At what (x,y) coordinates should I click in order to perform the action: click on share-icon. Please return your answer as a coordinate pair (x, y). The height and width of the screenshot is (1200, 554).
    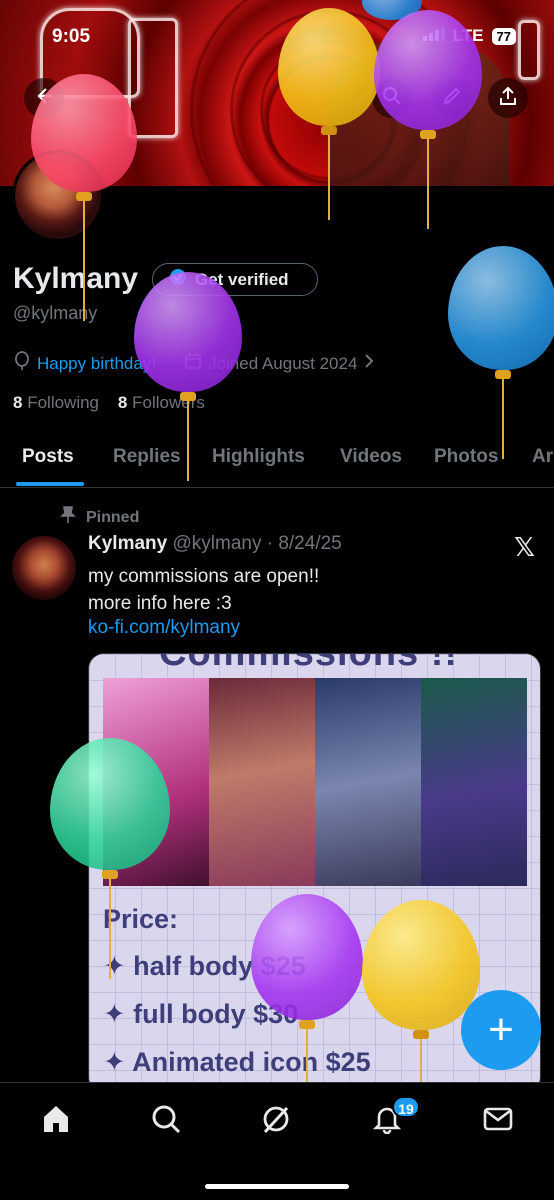
    Looking at the image, I should click on (508, 98).